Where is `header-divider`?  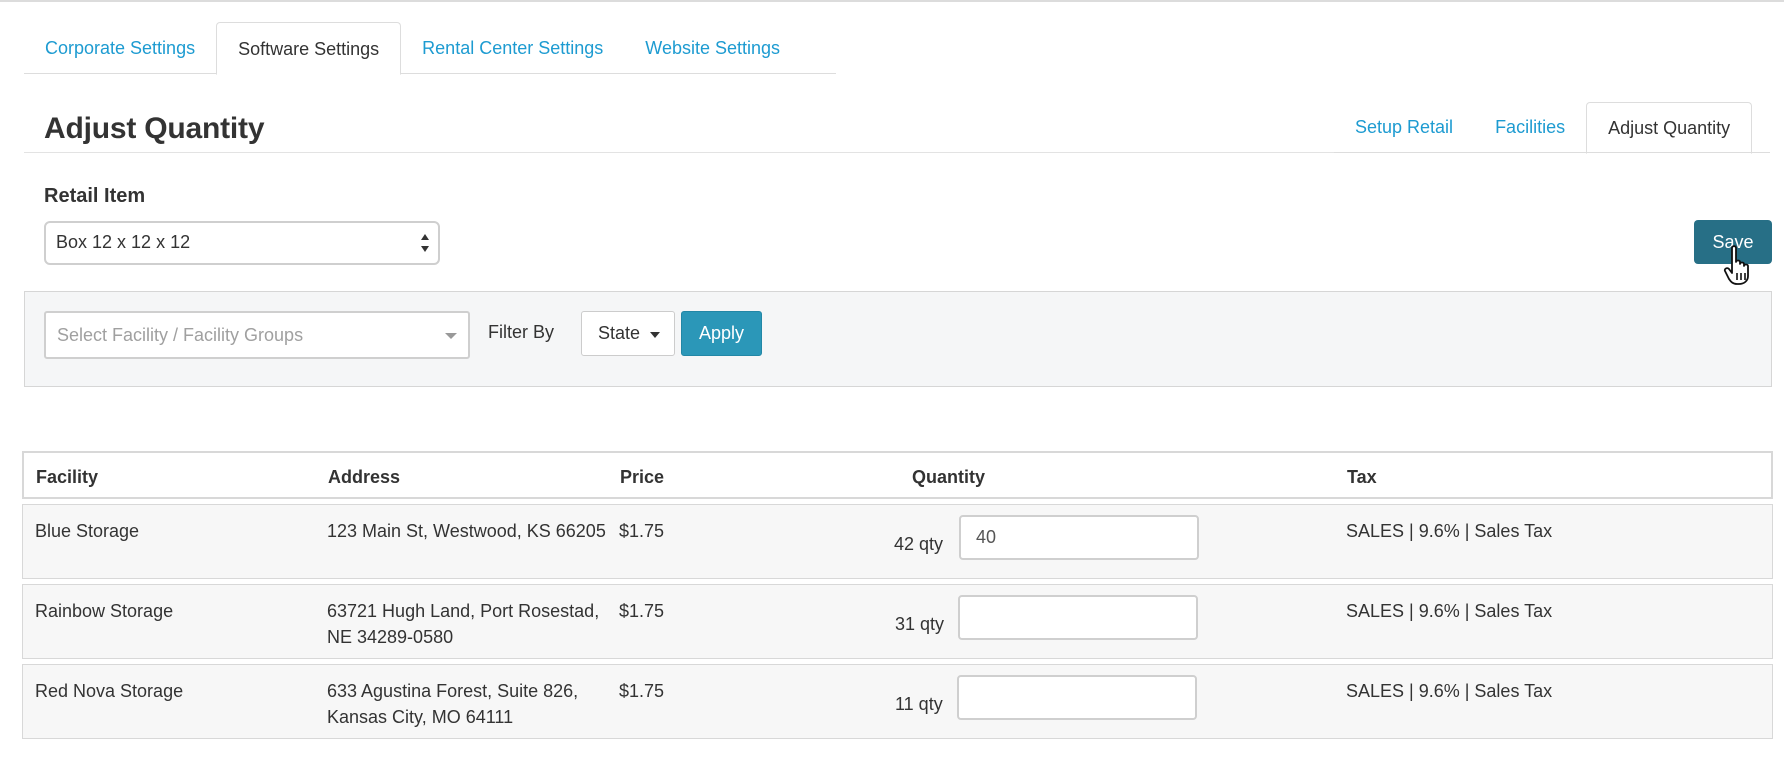 header-divider is located at coordinates (679, 152).